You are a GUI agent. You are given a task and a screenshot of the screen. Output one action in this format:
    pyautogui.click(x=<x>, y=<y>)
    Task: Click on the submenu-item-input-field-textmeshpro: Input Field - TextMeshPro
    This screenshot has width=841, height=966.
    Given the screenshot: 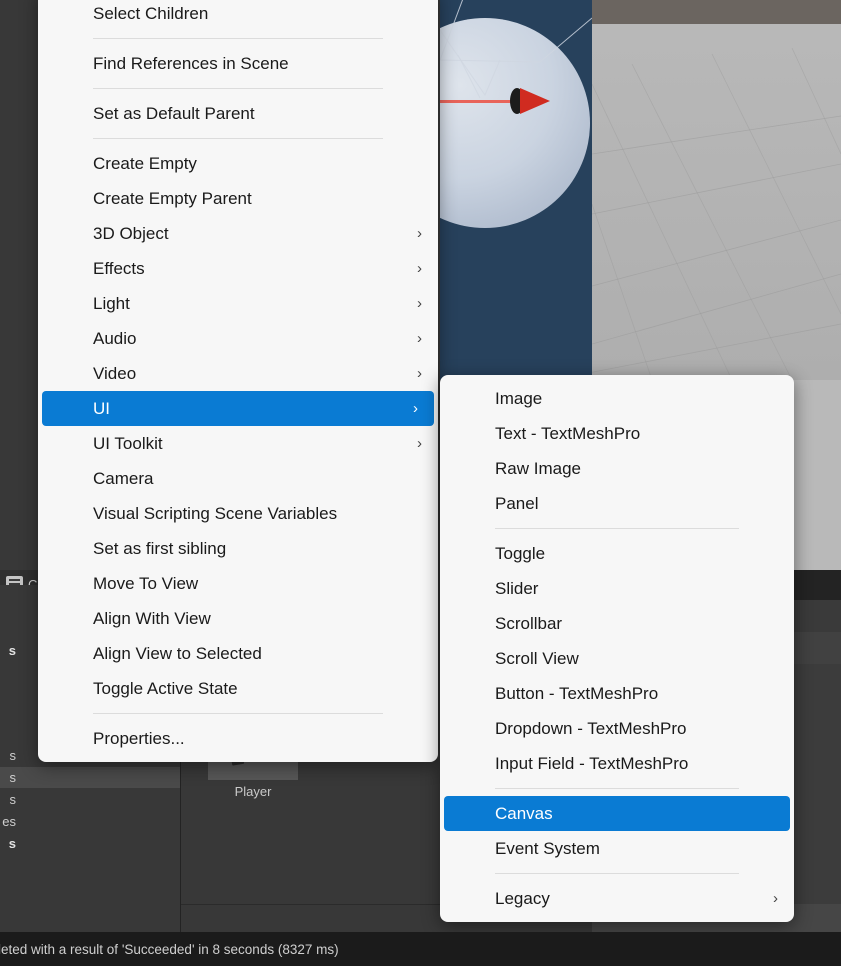 What is the action you would take?
    pyautogui.click(x=617, y=763)
    